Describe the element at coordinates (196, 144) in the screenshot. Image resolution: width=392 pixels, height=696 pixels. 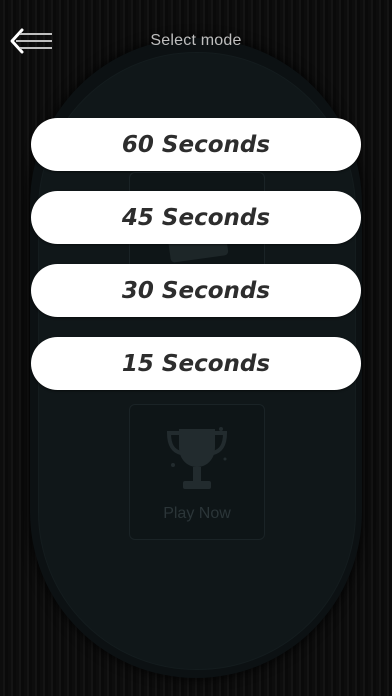
I see `mode-60-seconds-button: 60 Seconds` at that location.